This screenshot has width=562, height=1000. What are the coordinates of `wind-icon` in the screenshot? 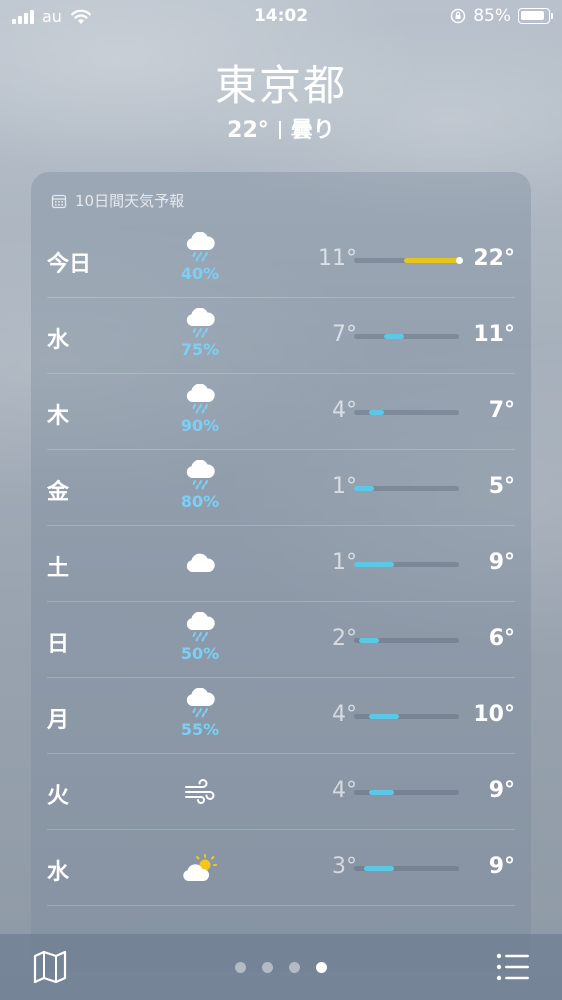 It's located at (200, 794).